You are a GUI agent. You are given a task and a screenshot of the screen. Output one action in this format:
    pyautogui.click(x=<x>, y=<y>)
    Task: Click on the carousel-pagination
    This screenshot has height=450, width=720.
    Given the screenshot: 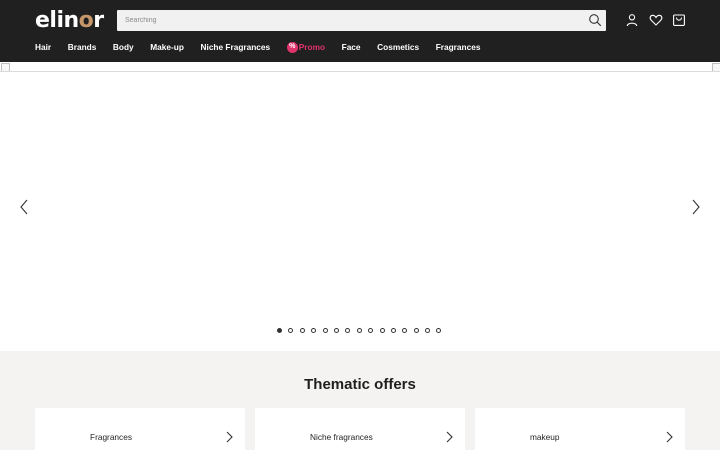 What is the action you would take?
    pyautogui.click(x=362, y=330)
    